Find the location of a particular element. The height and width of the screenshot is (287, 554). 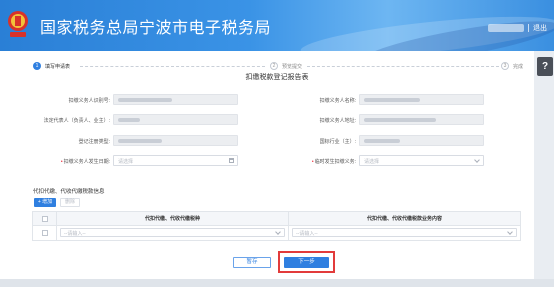

save-draft-button: 暂存 is located at coordinates (252, 262).